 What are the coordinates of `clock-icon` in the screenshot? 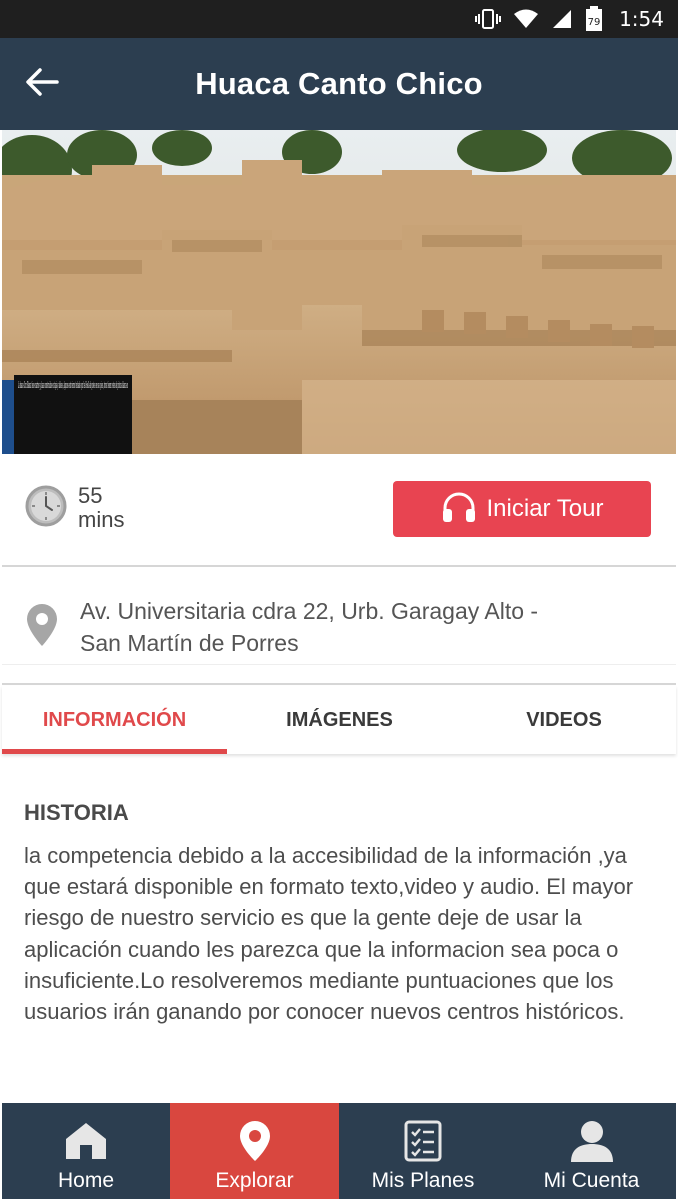 It's located at (46, 506).